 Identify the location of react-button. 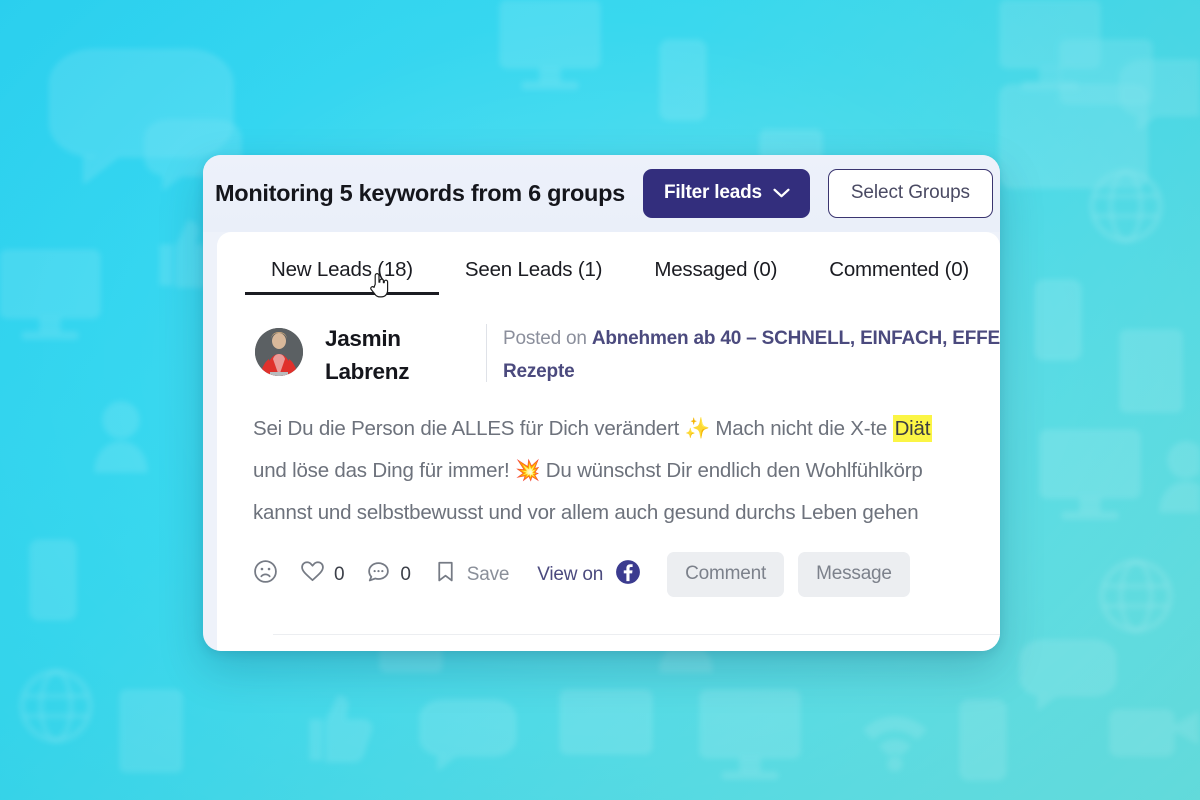
(265, 574).